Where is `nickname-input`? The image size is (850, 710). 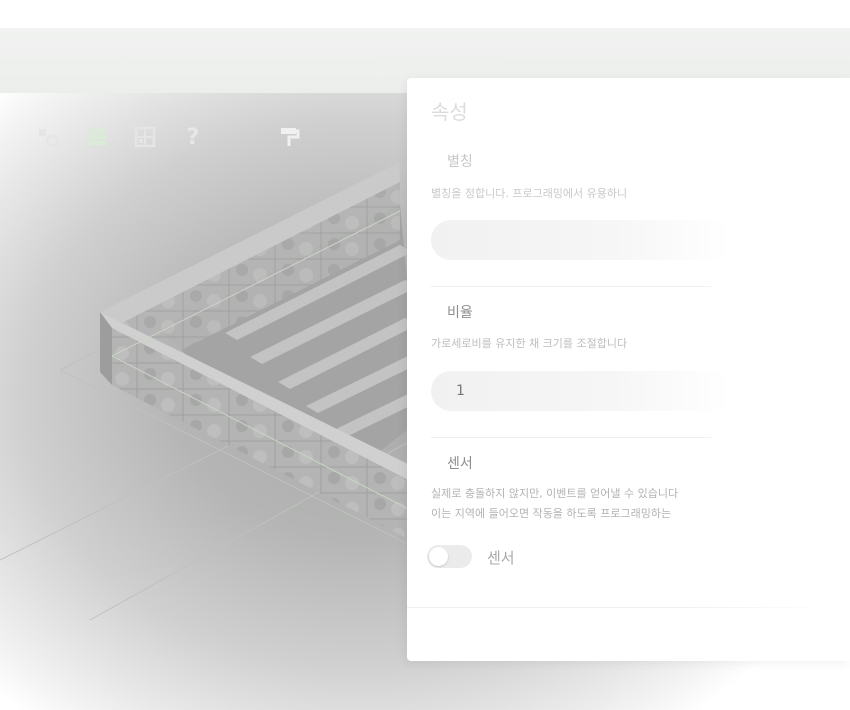 nickname-input is located at coordinates (581, 240).